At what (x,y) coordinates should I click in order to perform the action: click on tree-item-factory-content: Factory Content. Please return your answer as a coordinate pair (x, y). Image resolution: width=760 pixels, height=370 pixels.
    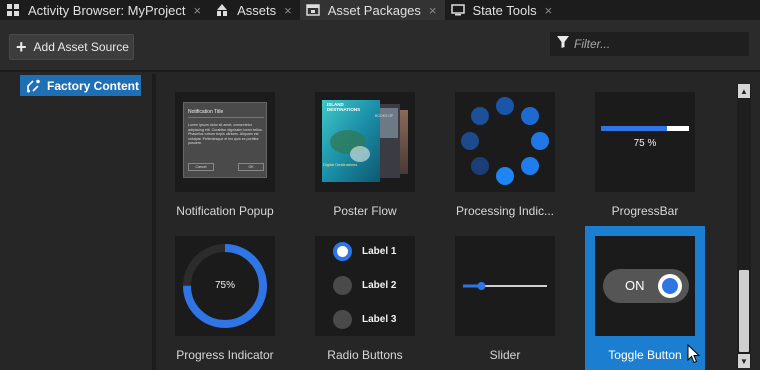
    Looking at the image, I should click on (80, 85).